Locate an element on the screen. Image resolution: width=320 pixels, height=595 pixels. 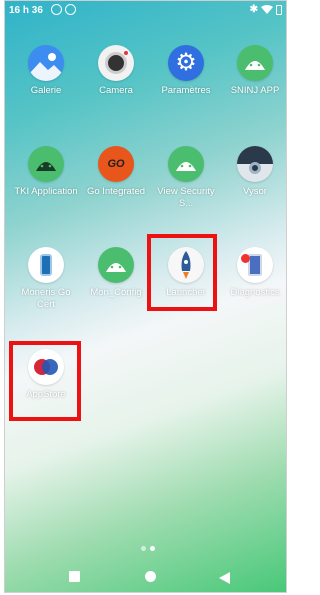
recents-square-icon is located at coordinates (74, 576).